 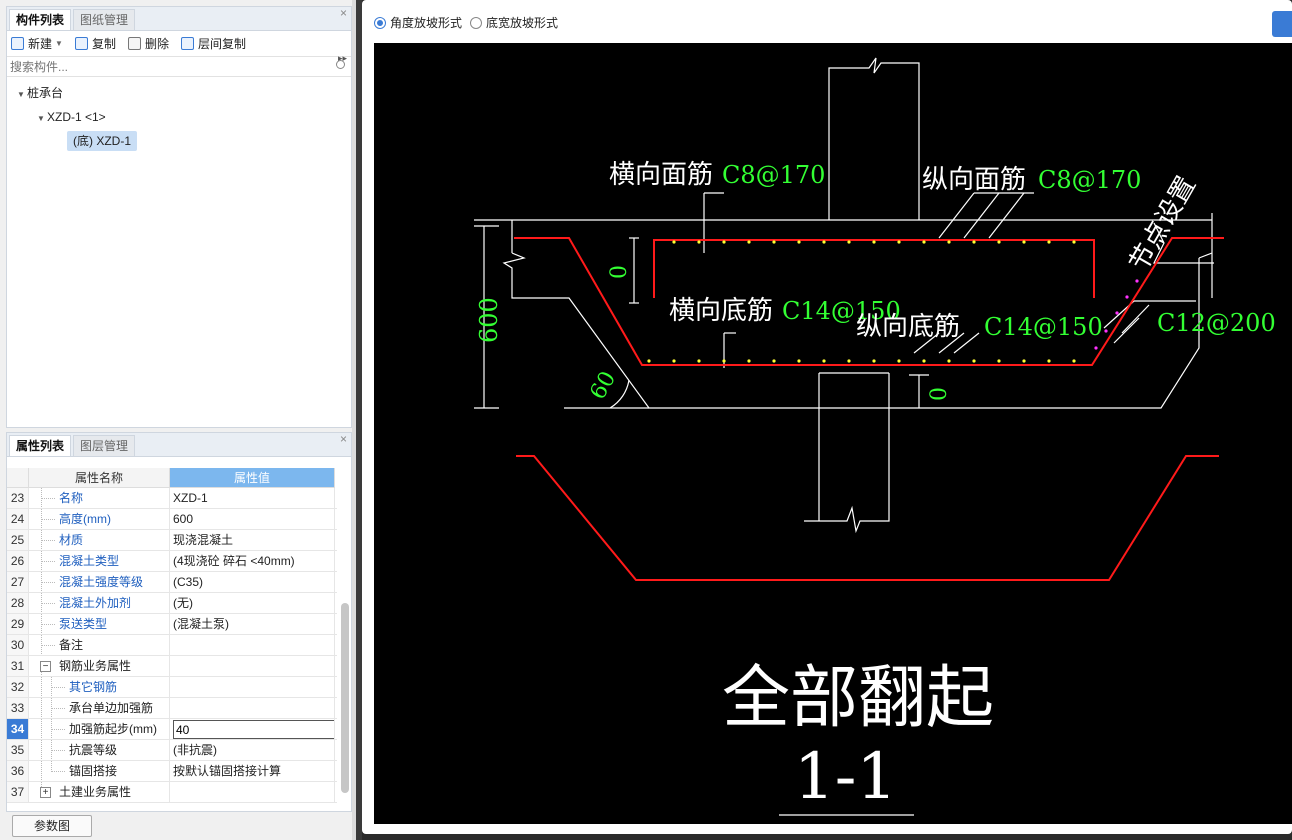 What do you see at coordinates (252, 582) in the screenshot?
I see `row-value: (C35)` at bounding box center [252, 582].